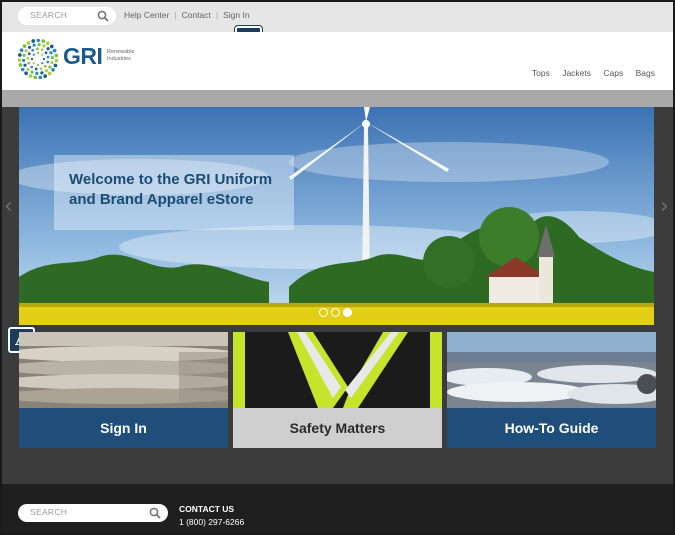 The width and height of the screenshot is (675, 535). Describe the element at coordinates (337, 370) in the screenshot. I see `safety-vest-image` at that location.